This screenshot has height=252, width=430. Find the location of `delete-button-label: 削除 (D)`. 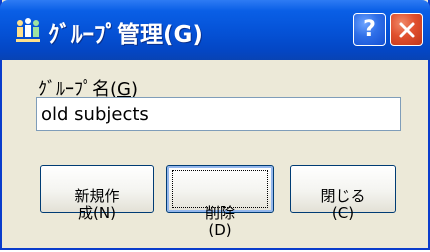

delete-button-label: 削除 (D) is located at coordinates (219, 221).